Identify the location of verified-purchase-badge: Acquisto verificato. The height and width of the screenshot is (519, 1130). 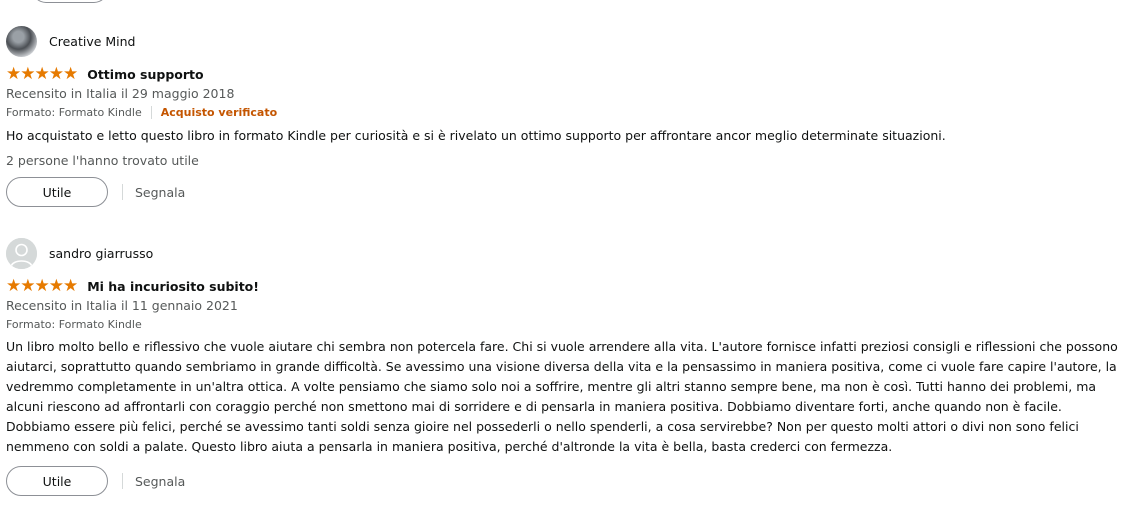
(219, 112).